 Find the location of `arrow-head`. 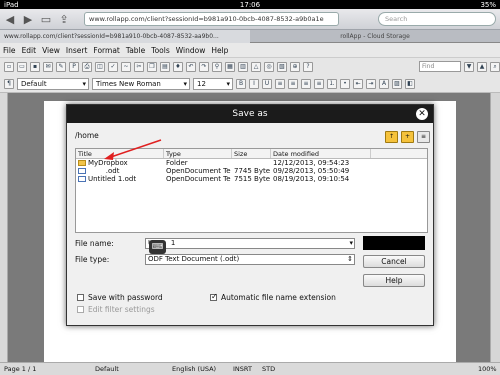

arrow-head is located at coordinates (109, 156).